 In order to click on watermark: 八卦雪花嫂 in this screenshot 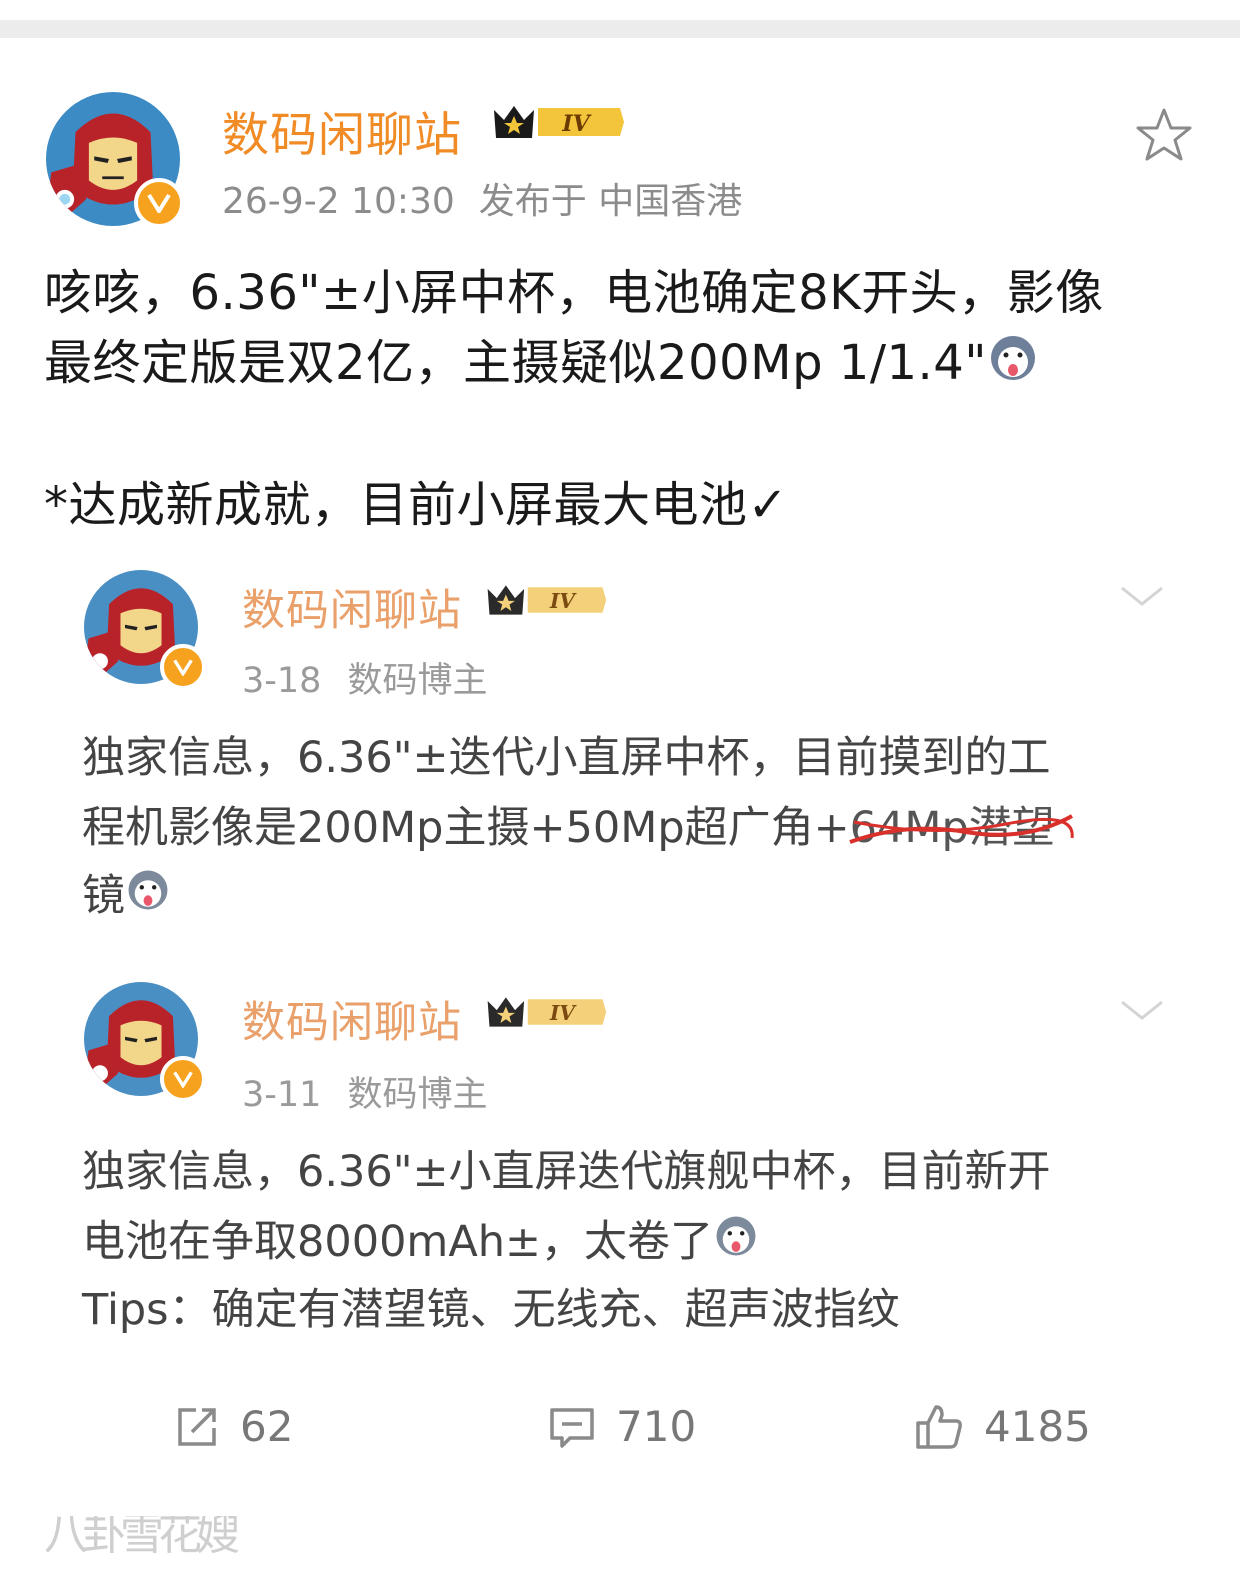, I will do `click(142, 1538)`.